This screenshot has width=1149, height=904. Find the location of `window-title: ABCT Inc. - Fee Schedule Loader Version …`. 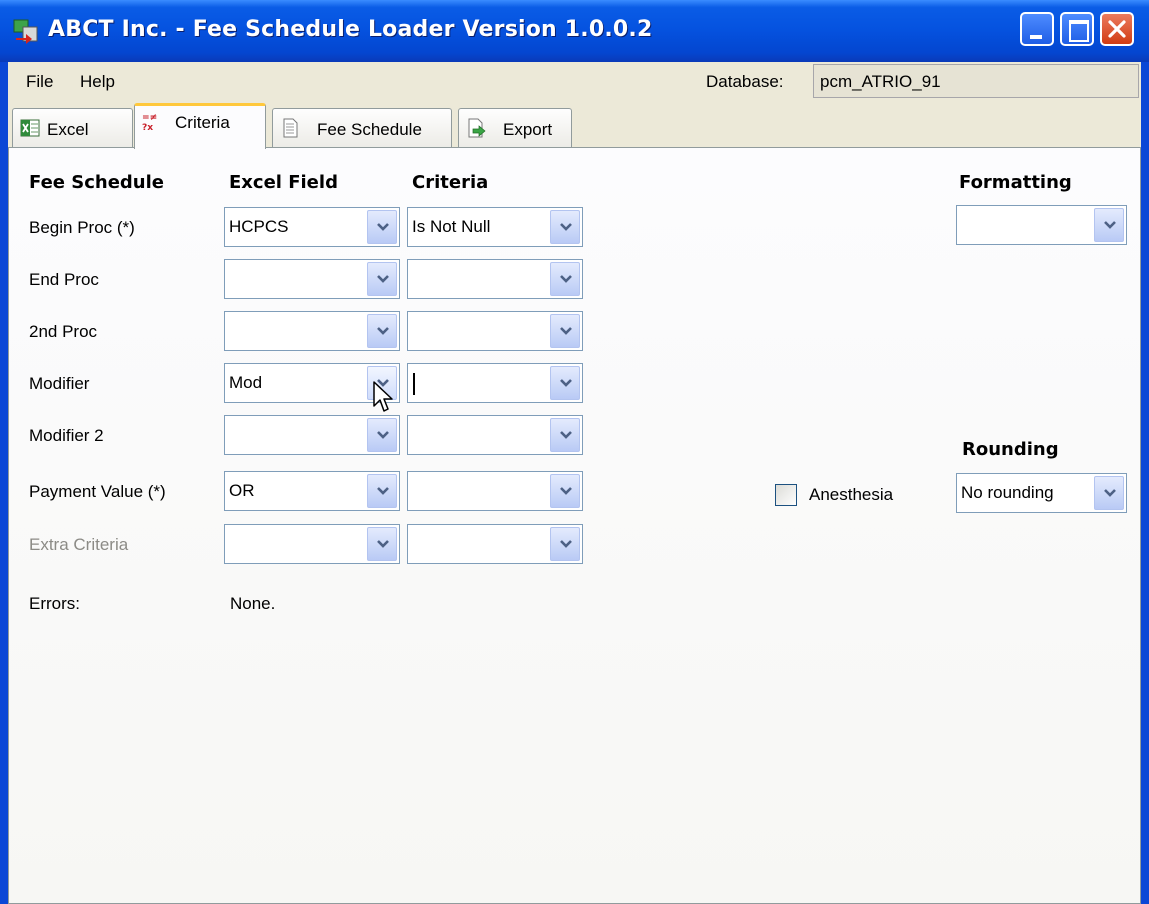

window-title: ABCT Inc. - Fee Schedule Loader Version … is located at coordinates (350, 29).